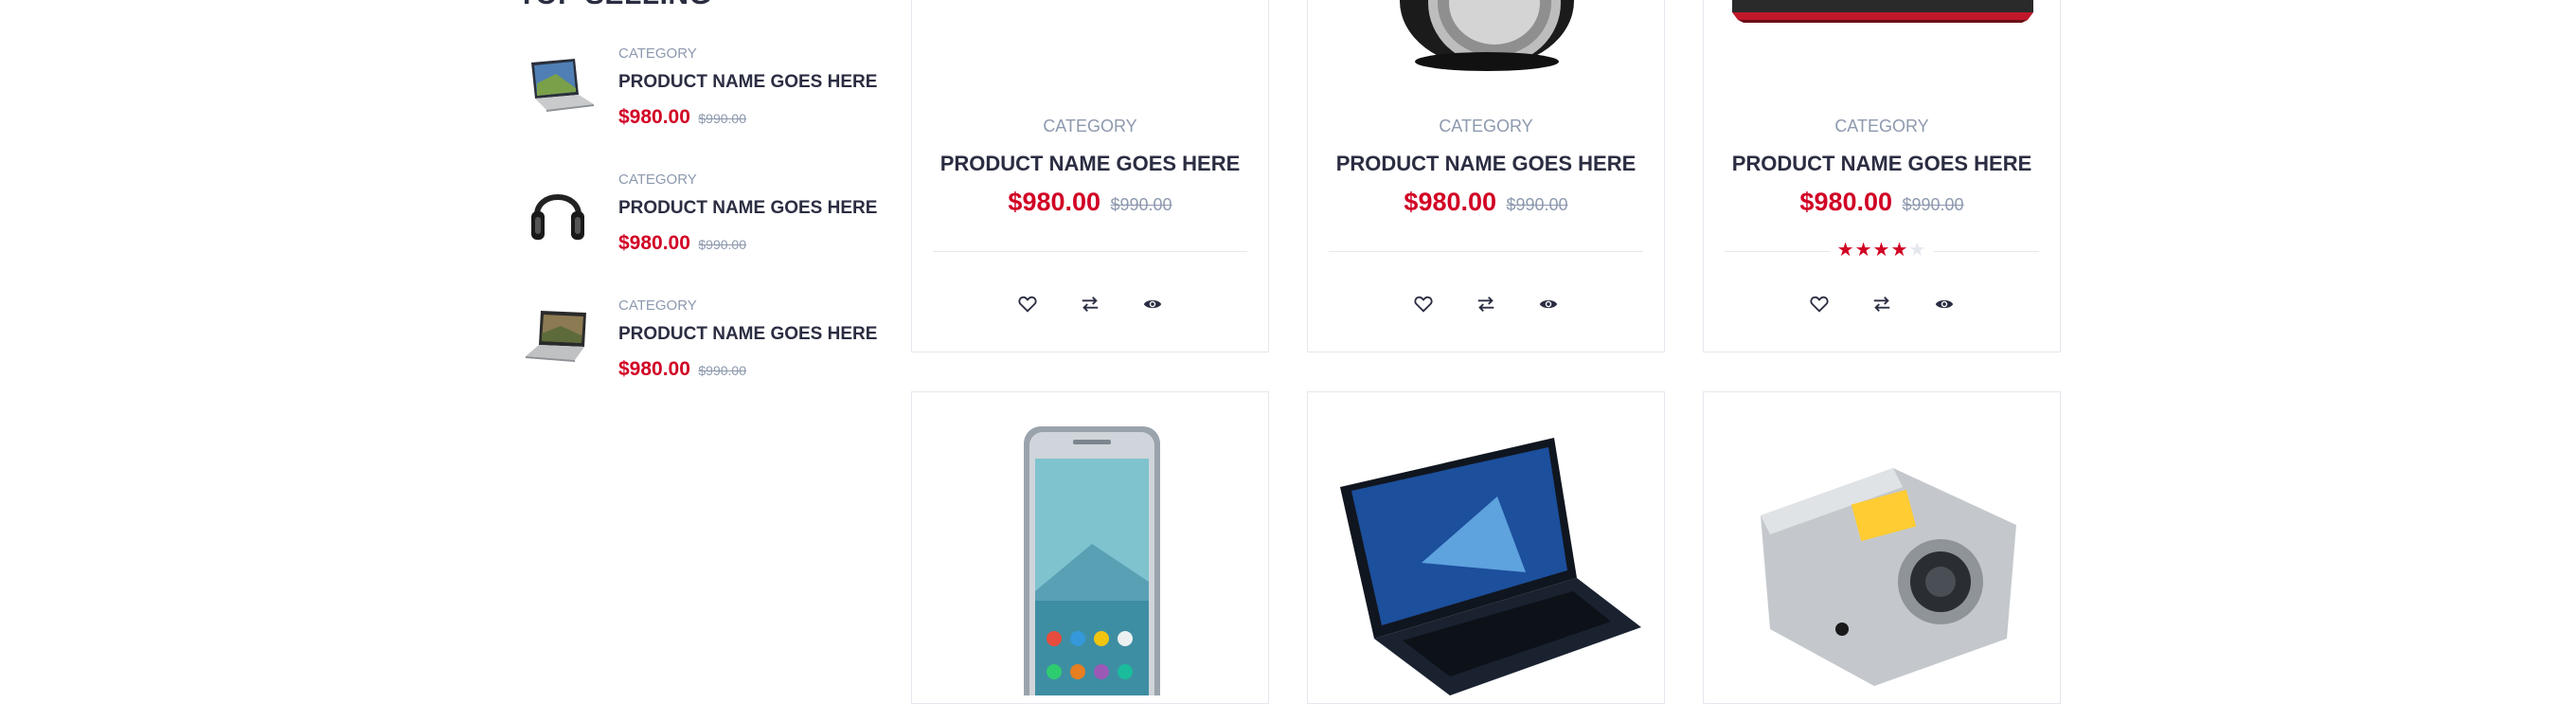 The width and height of the screenshot is (2576, 704). What do you see at coordinates (1917, 250) in the screenshot?
I see `star-empty-icon: ★` at bounding box center [1917, 250].